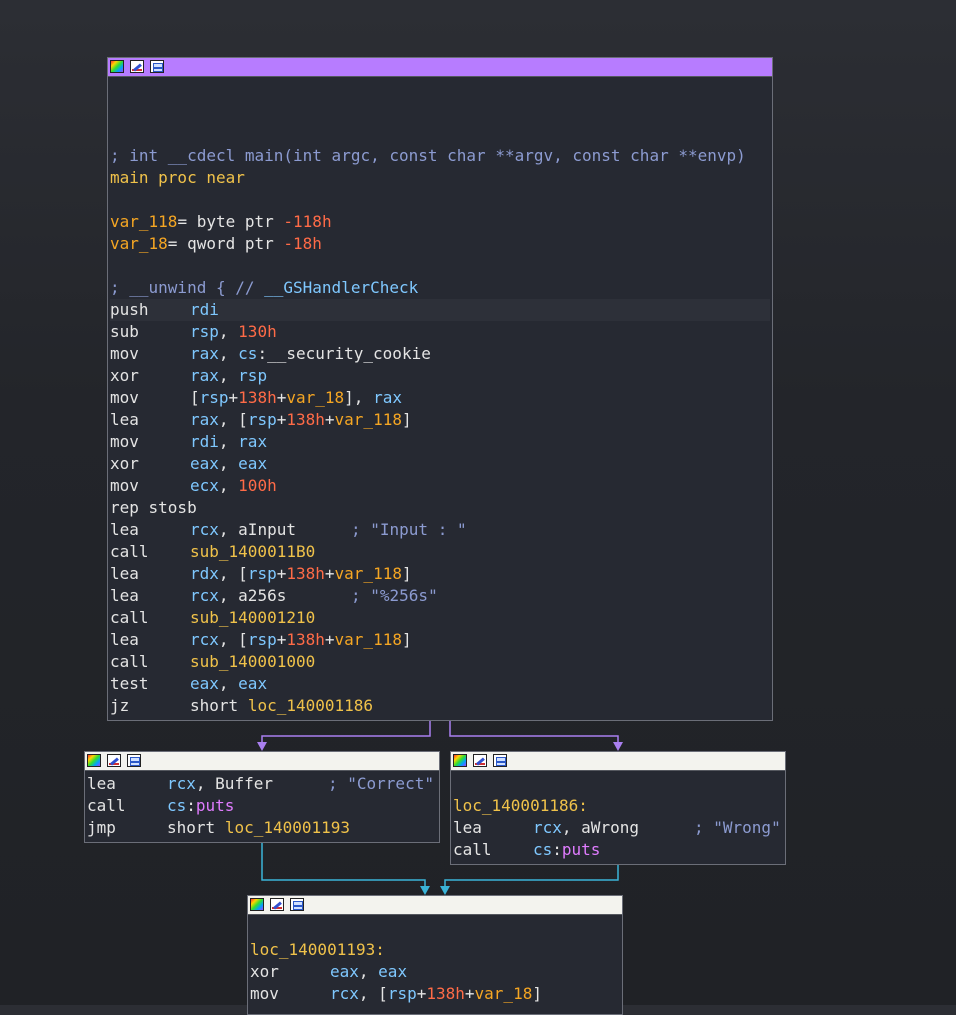 The width and height of the screenshot is (956, 1015). I want to click on address-label-token: loc_140001193, so click(287, 827).